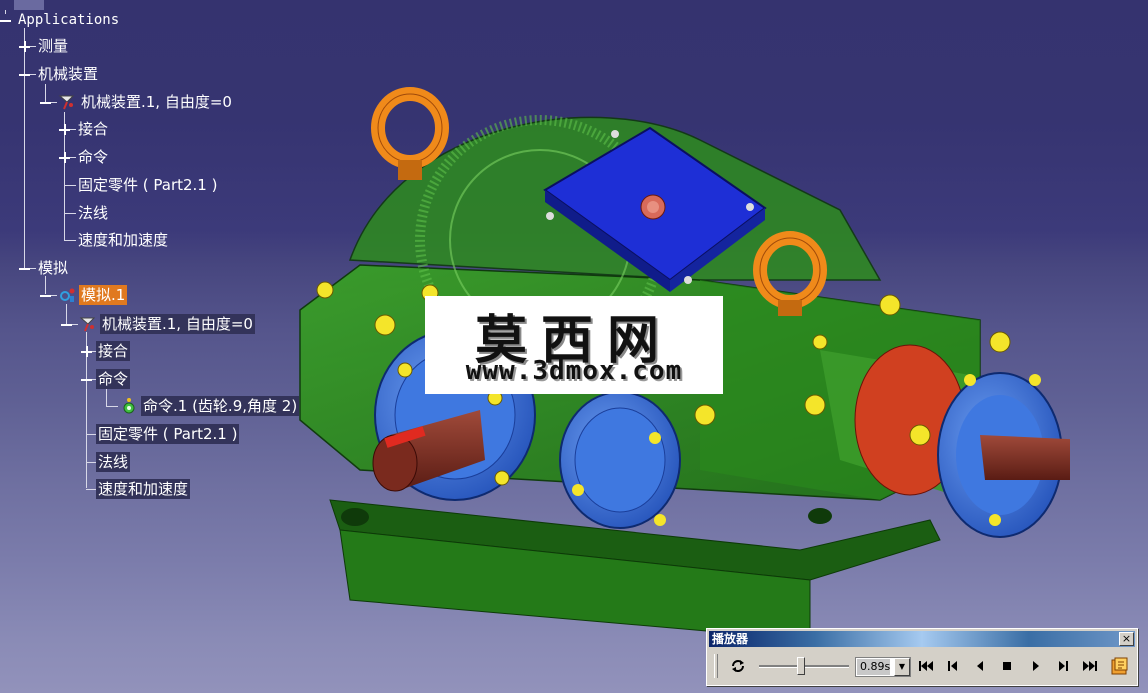 This screenshot has height=693, width=1148. I want to click on tree-item-sim-laws: 法线, so click(113, 462).